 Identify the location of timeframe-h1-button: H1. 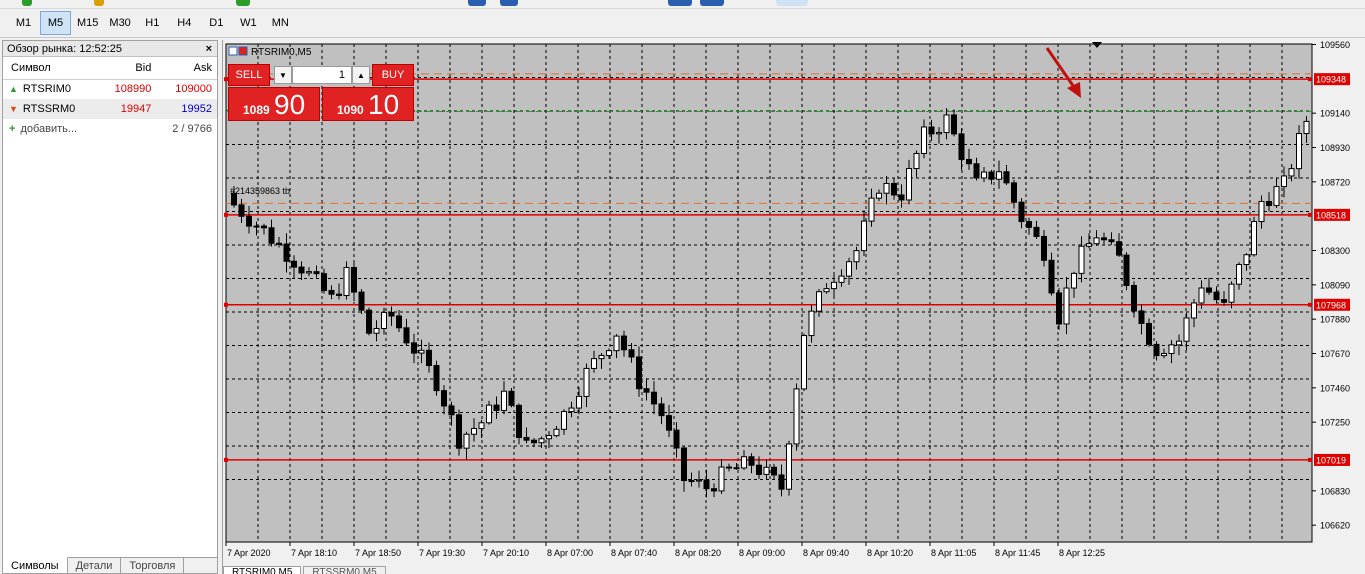
(152, 23).